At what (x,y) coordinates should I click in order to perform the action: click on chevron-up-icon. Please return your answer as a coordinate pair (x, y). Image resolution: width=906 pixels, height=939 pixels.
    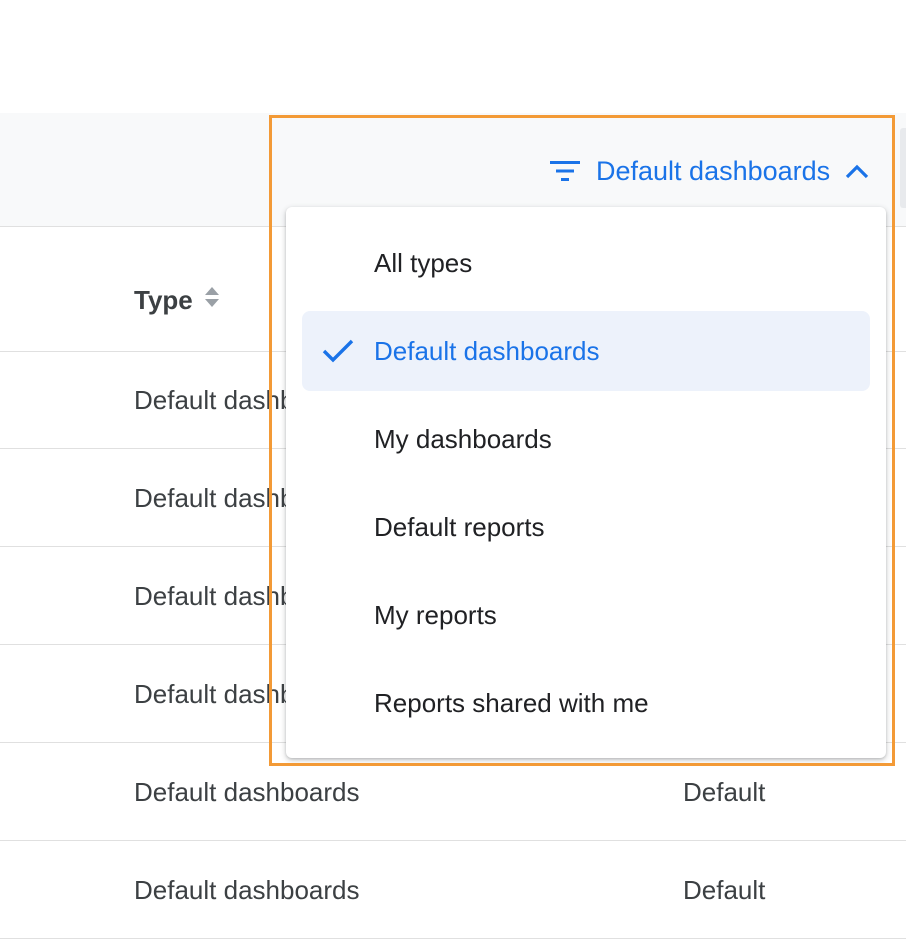
    Looking at the image, I should click on (857, 171).